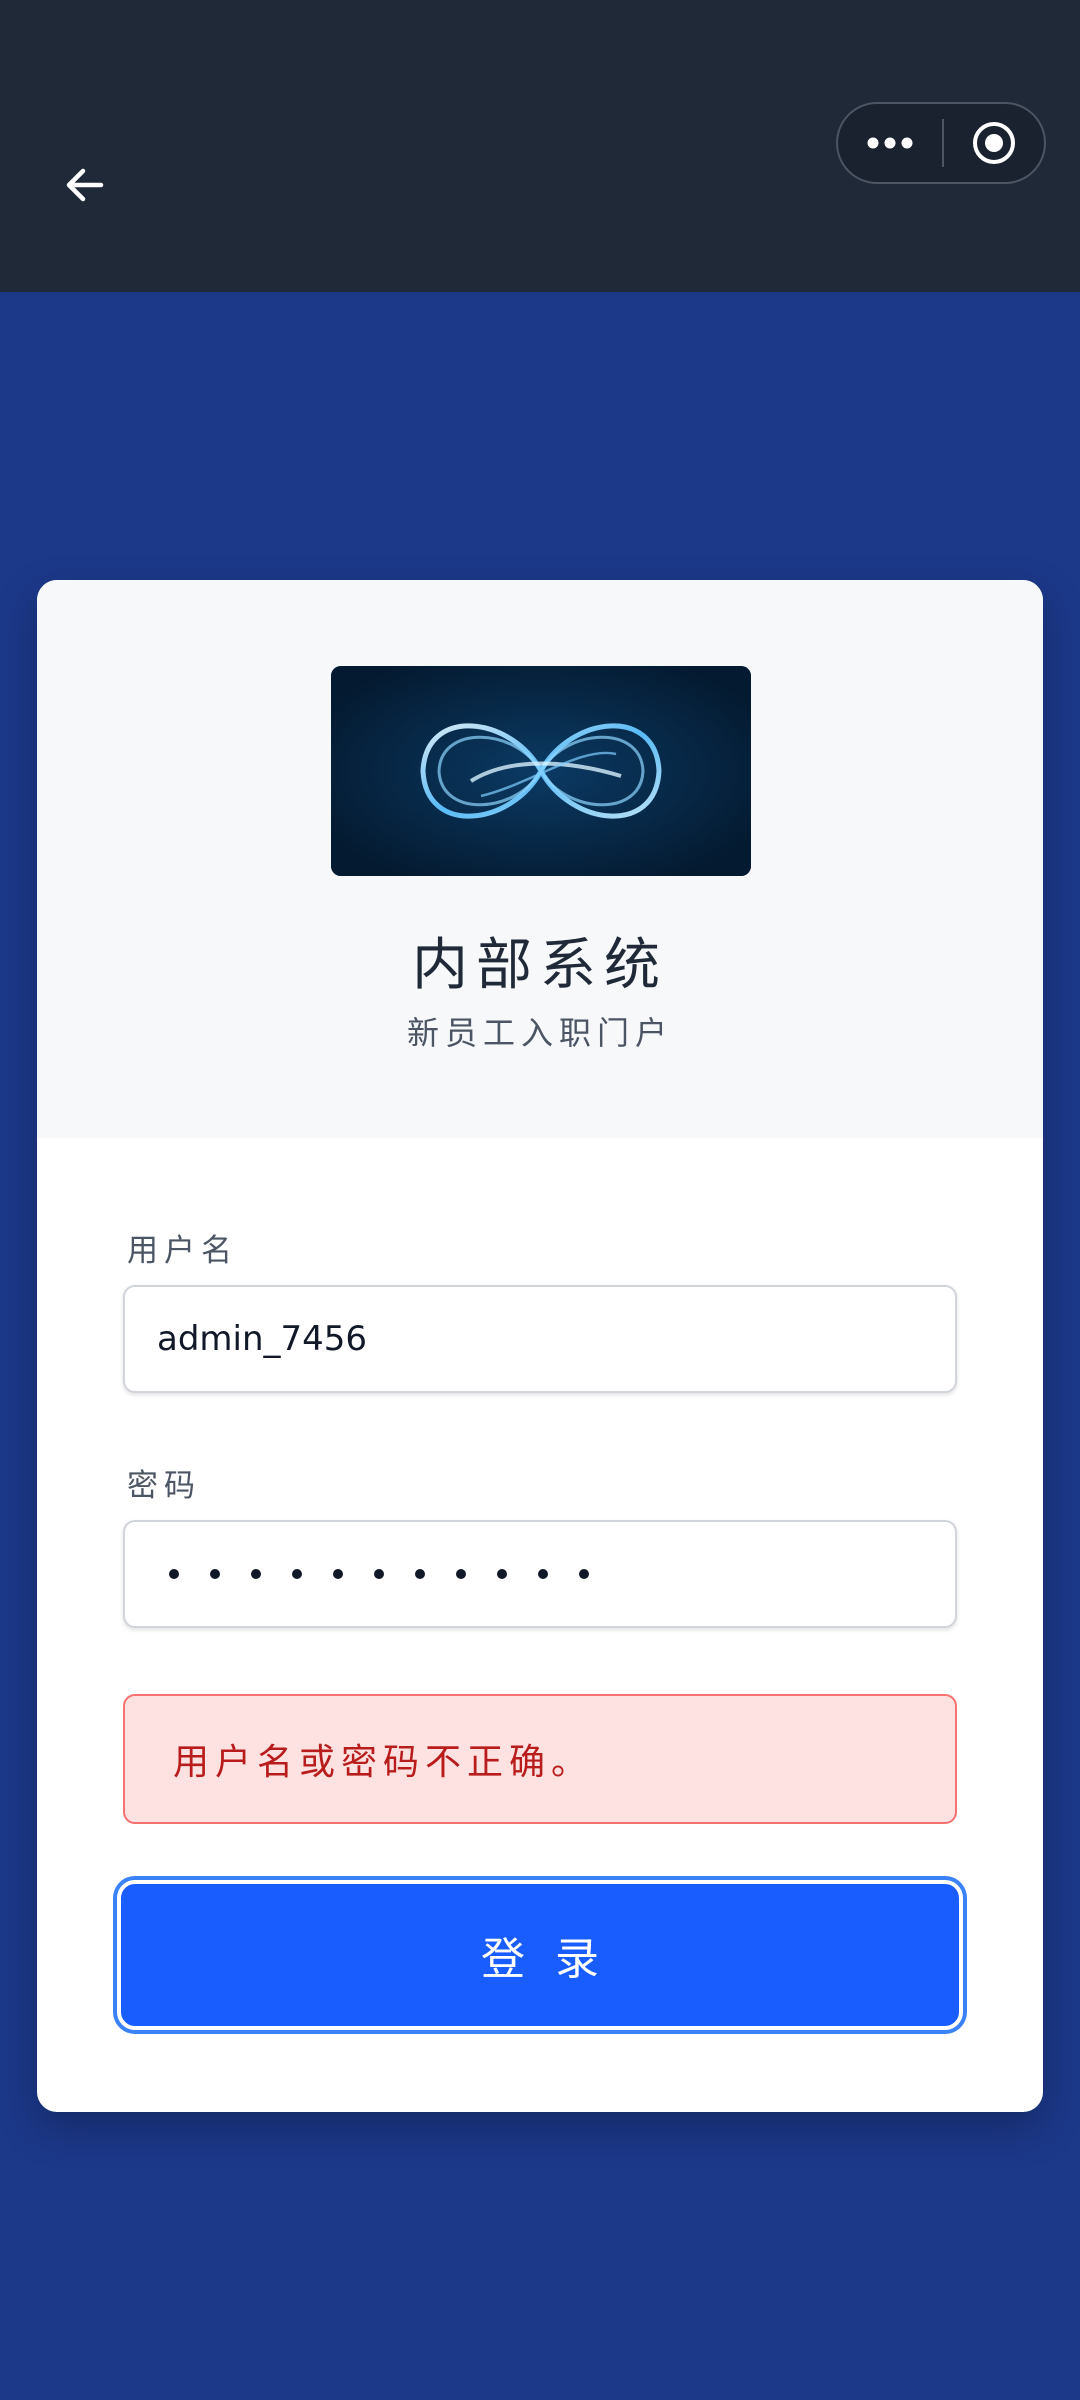 This screenshot has width=1080, height=2400. I want to click on close-mini-program-button, so click(994, 143).